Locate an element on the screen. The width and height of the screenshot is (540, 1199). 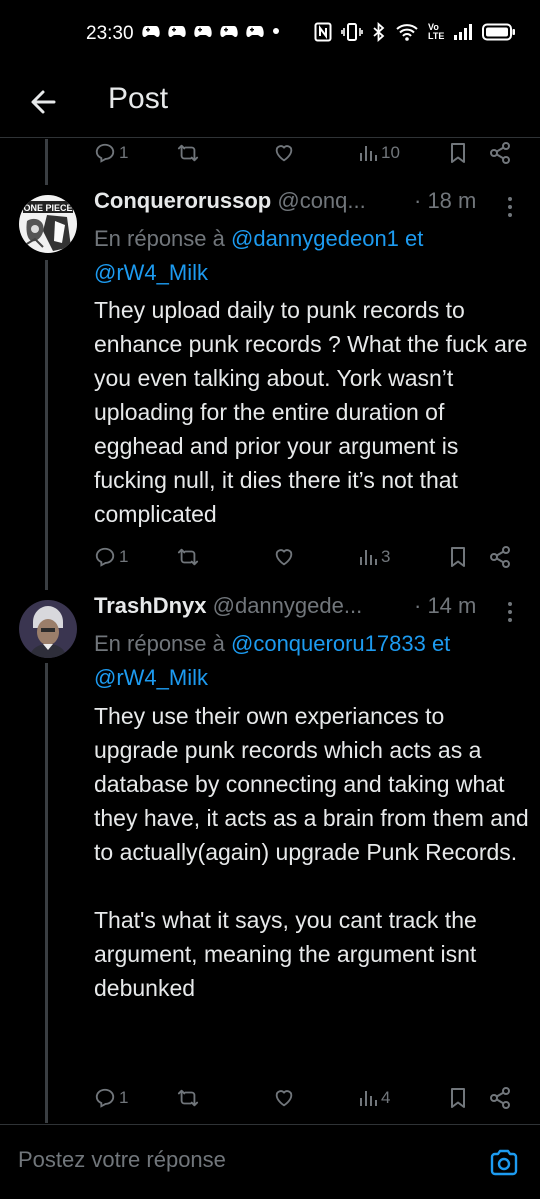
views-button: 3 is located at coordinates (374, 557).